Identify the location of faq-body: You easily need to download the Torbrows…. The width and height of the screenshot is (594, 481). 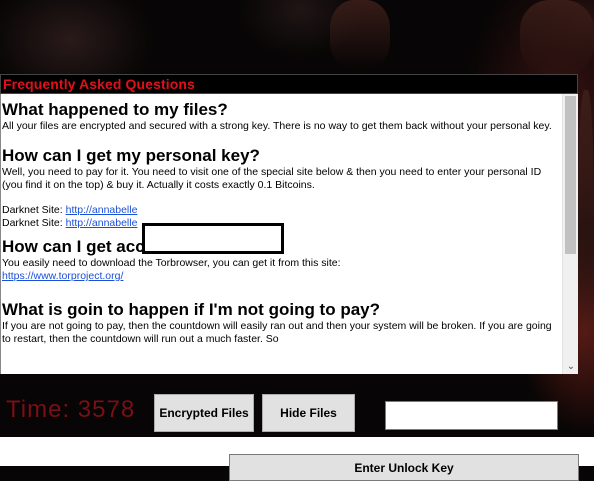
(171, 263).